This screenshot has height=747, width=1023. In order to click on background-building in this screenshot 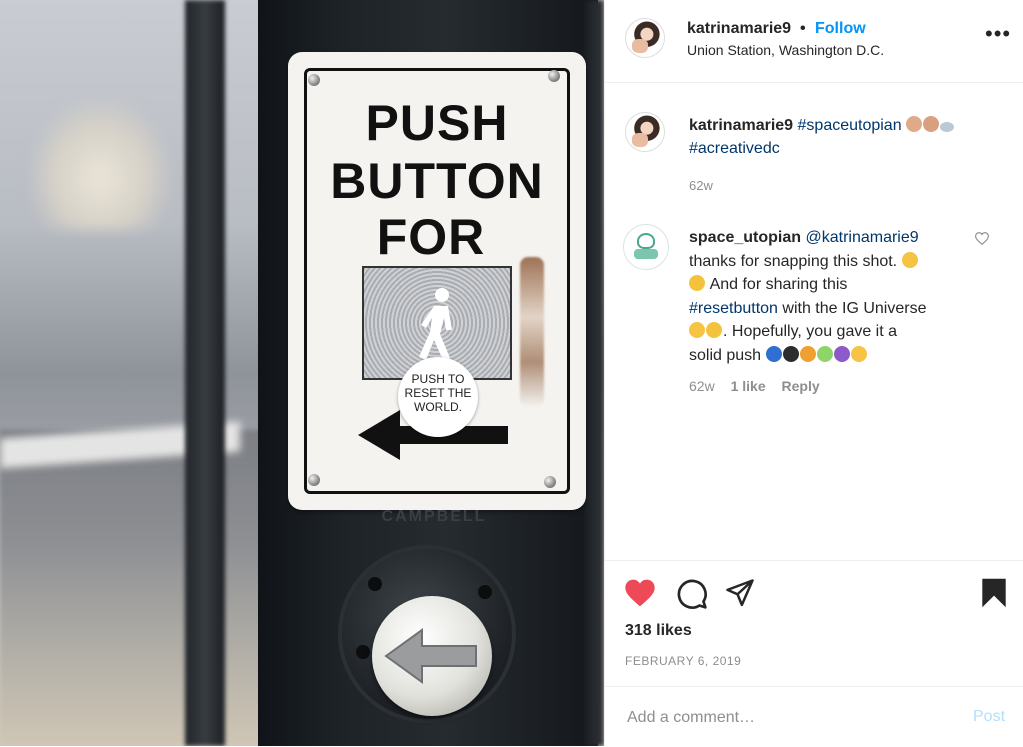, I will do `click(100, 165)`.